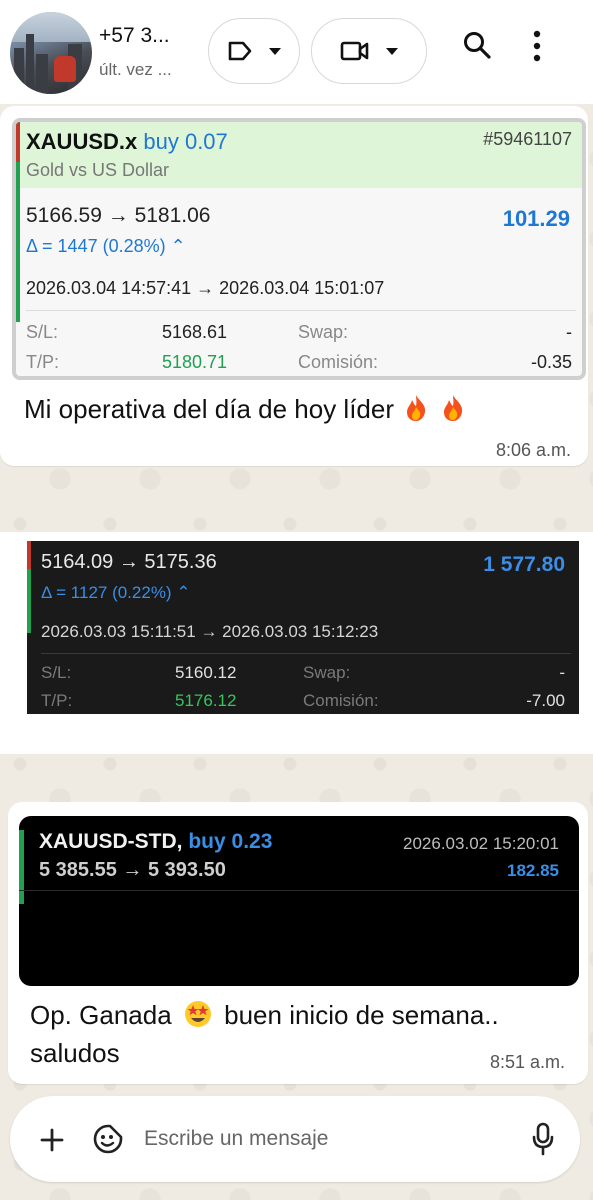  What do you see at coordinates (195, 362) in the screenshot?
I see `tp-value: 5180.71` at bounding box center [195, 362].